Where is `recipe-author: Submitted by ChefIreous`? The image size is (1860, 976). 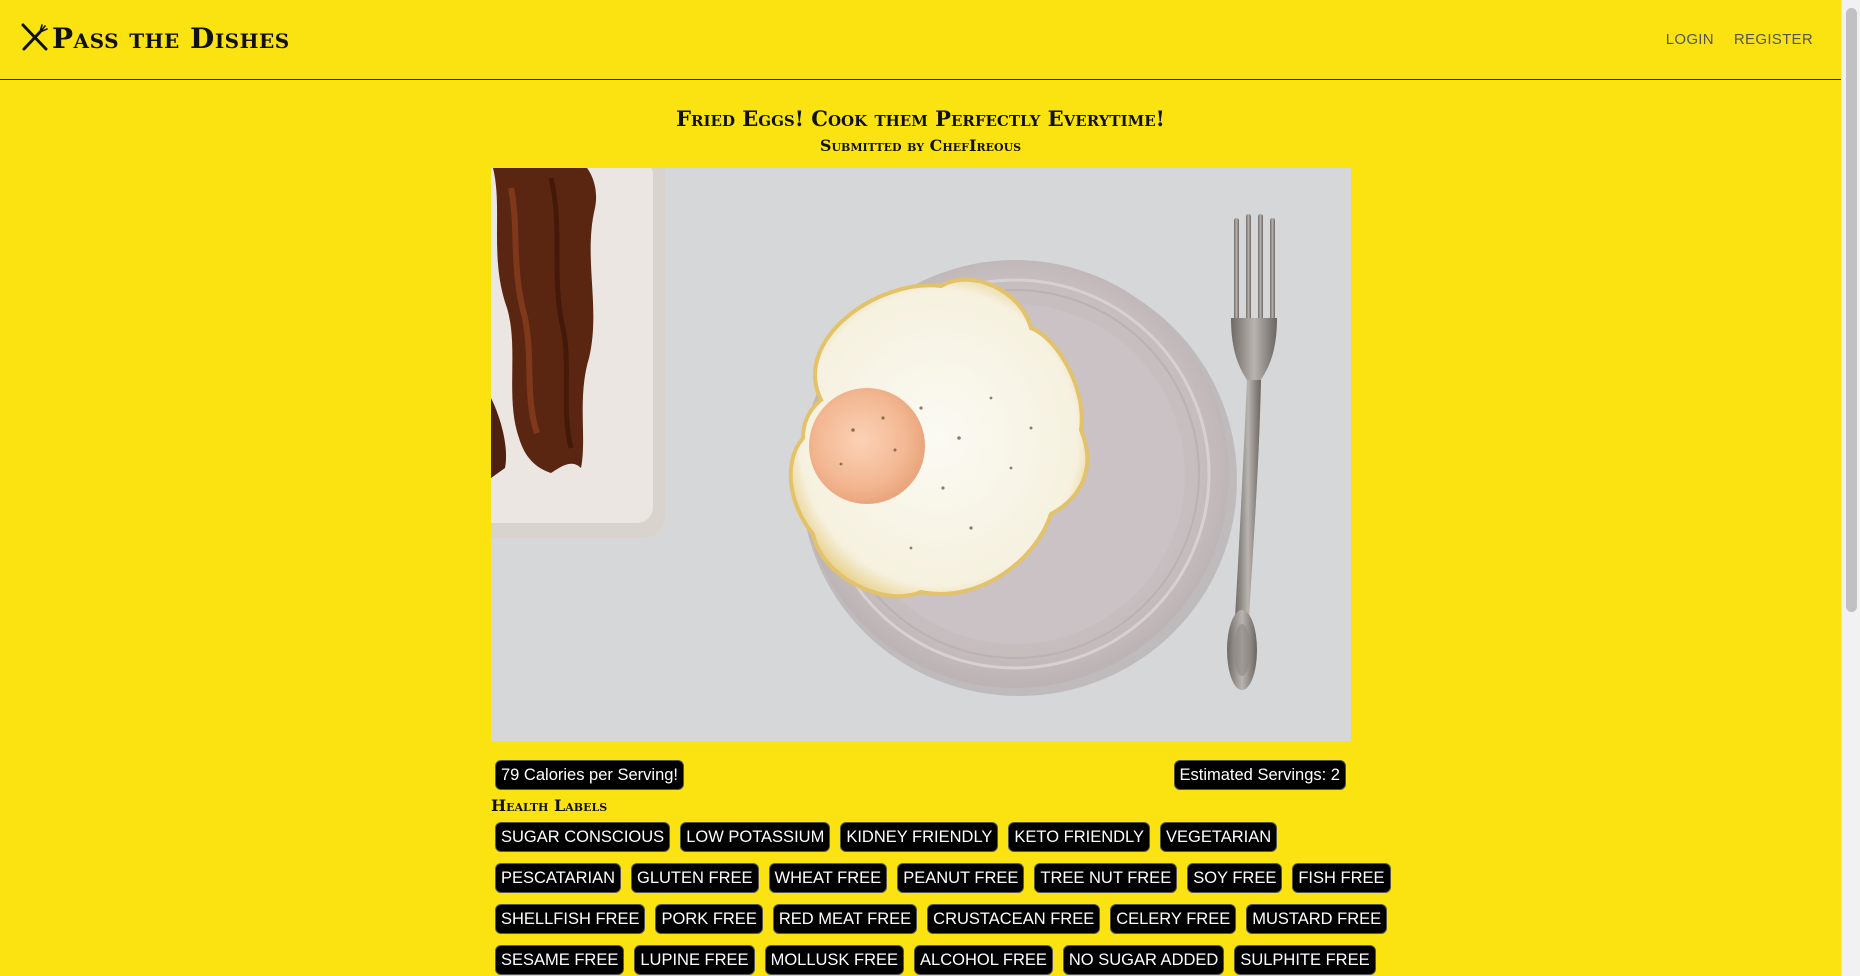
recipe-author: Submitted by ChefIreous is located at coordinates (920, 145).